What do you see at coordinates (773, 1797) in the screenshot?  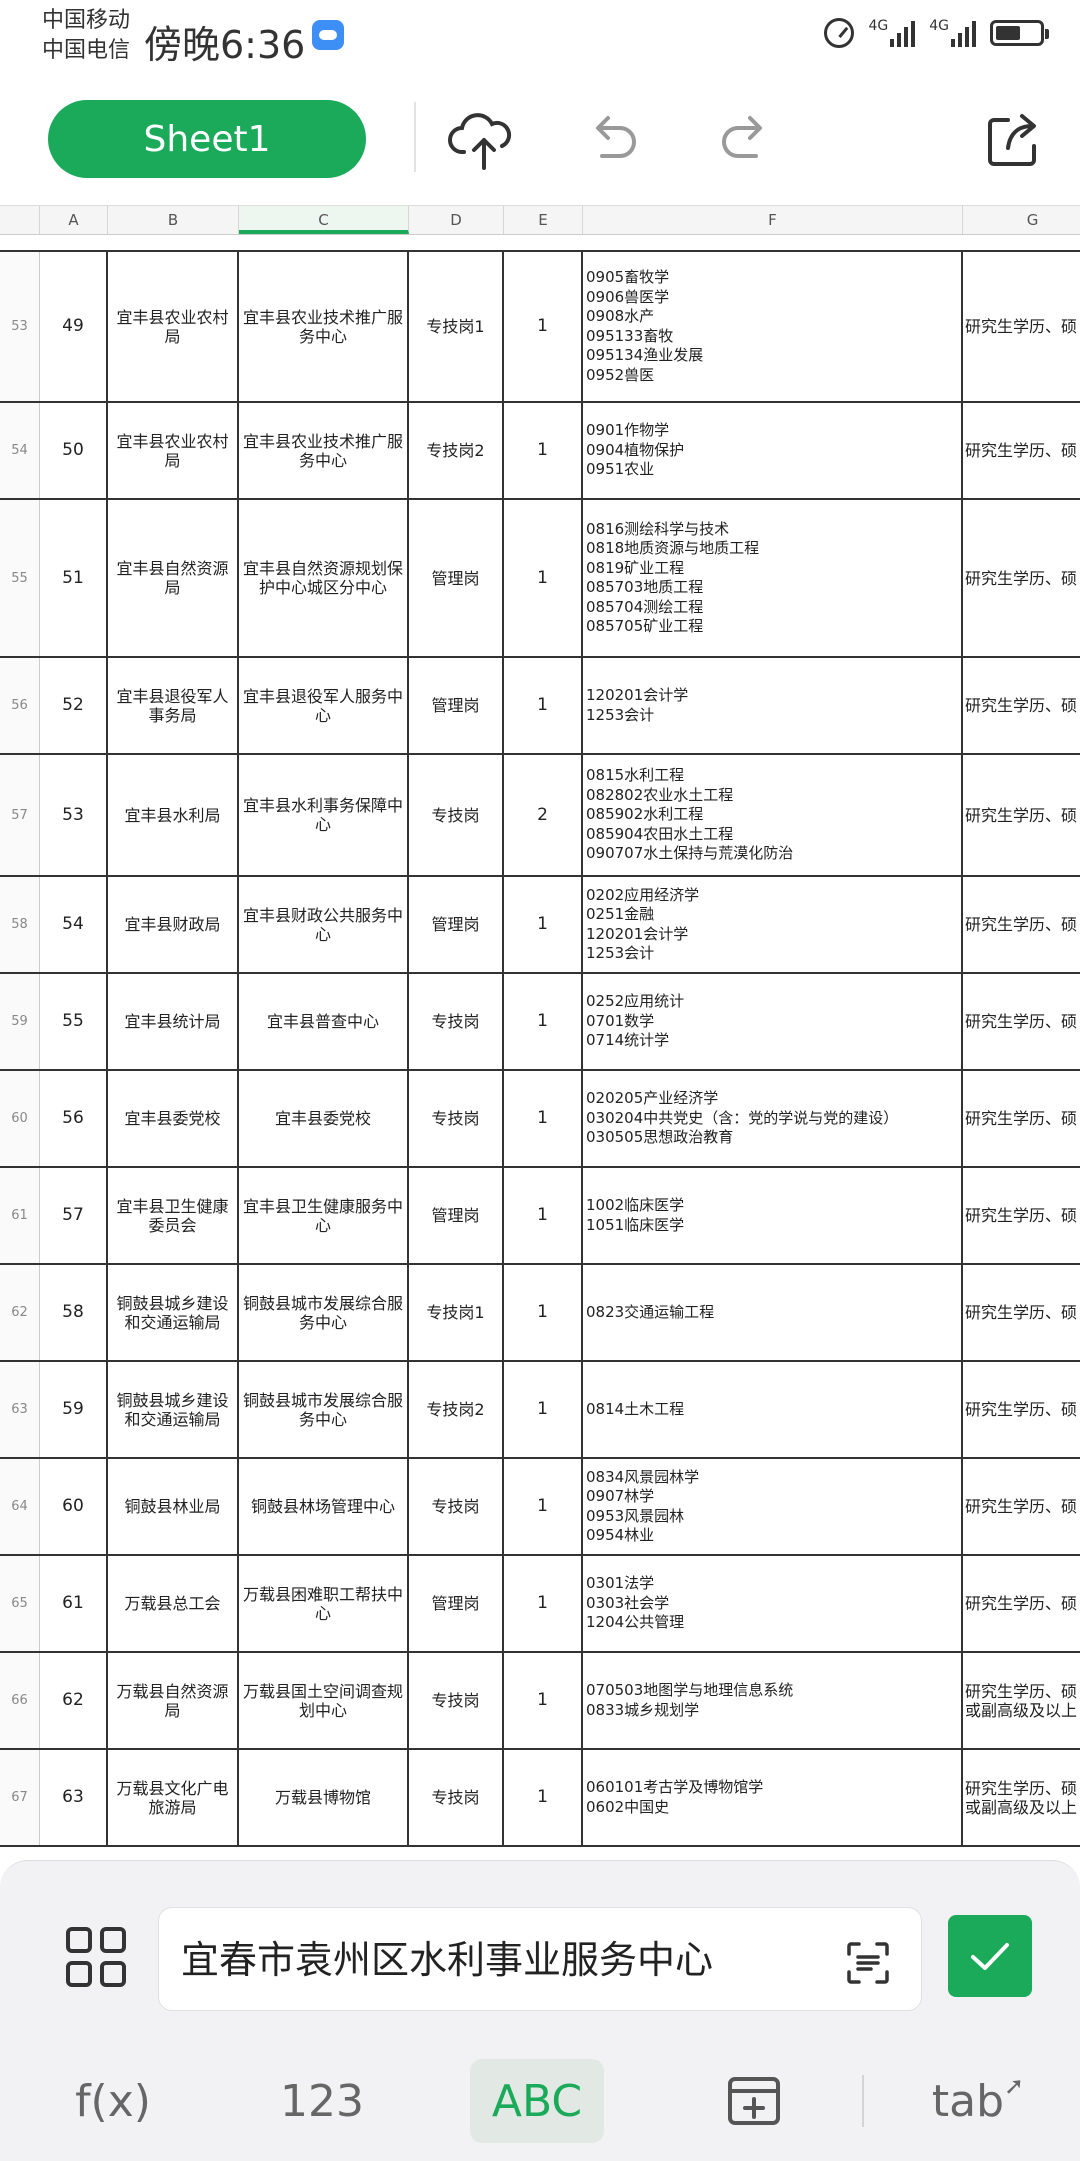 I see `cell-major: 060101考古学及博物馆学 0602中国史` at bounding box center [773, 1797].